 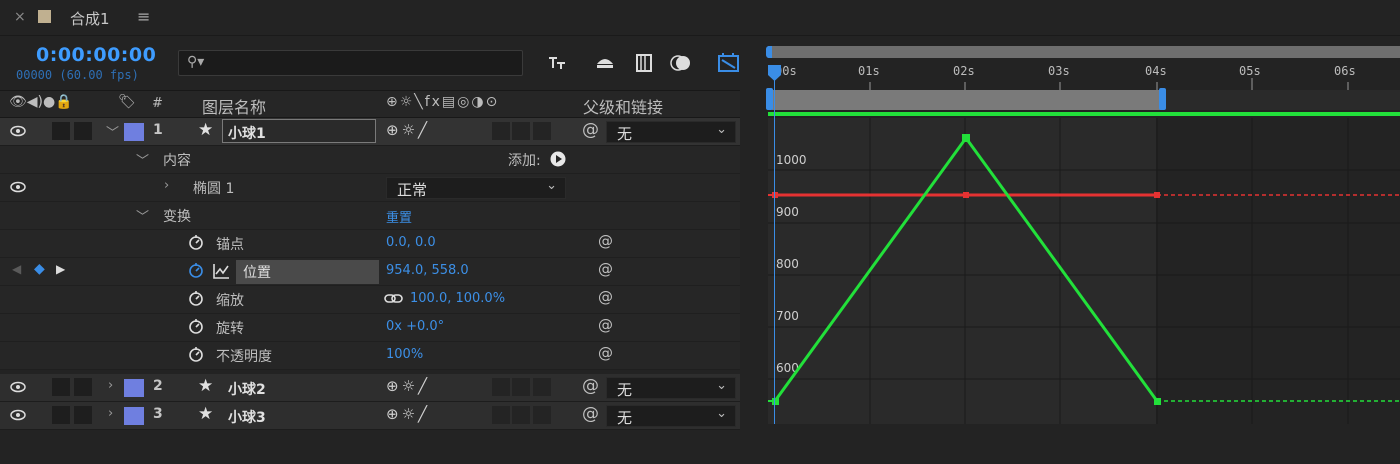 What do you see at coordinates (370, 188) in the screenshot?
I see `ellipse-group-row: › 椭圆 1 正常 ⌄` at bounding box center [370, 188].